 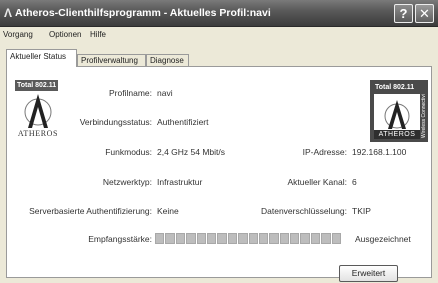 I want to click on tab-current-status: Aktueller Status, so click(x=41, y=58).